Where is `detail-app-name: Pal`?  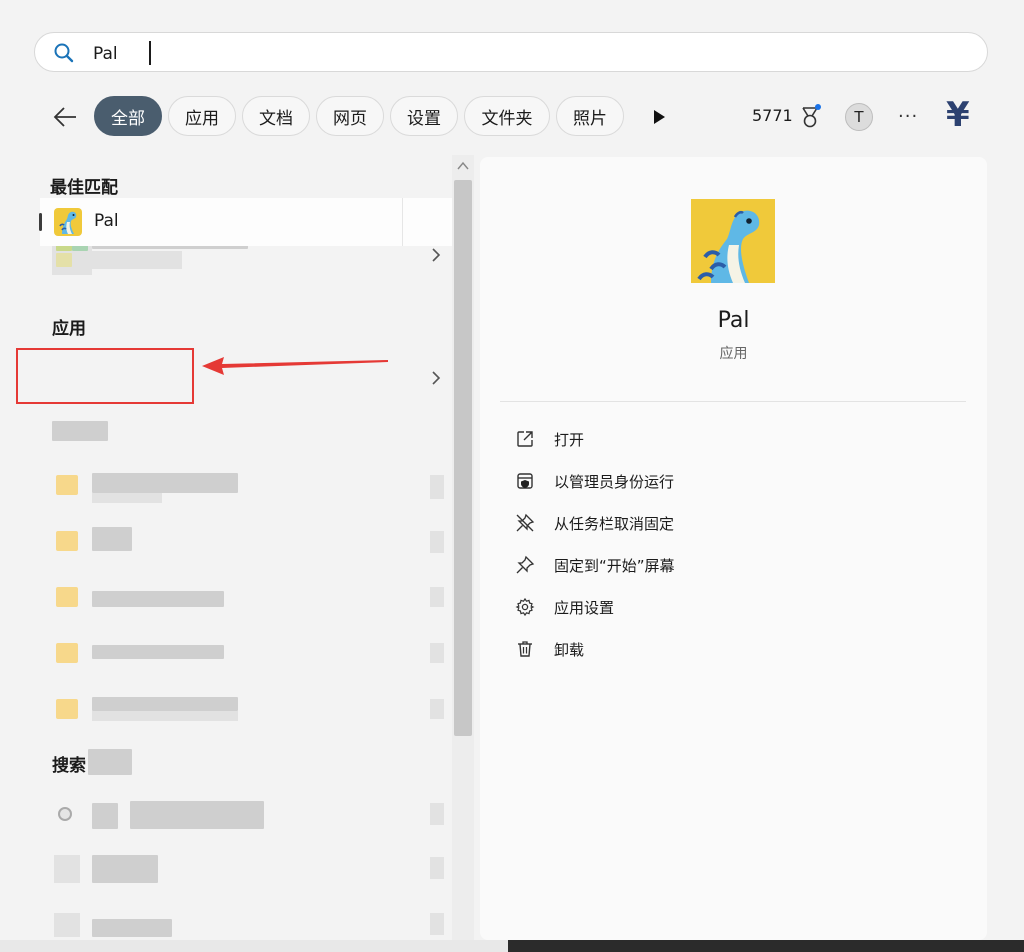
detail-app-name: Pal is located at coordinates (733, 320).